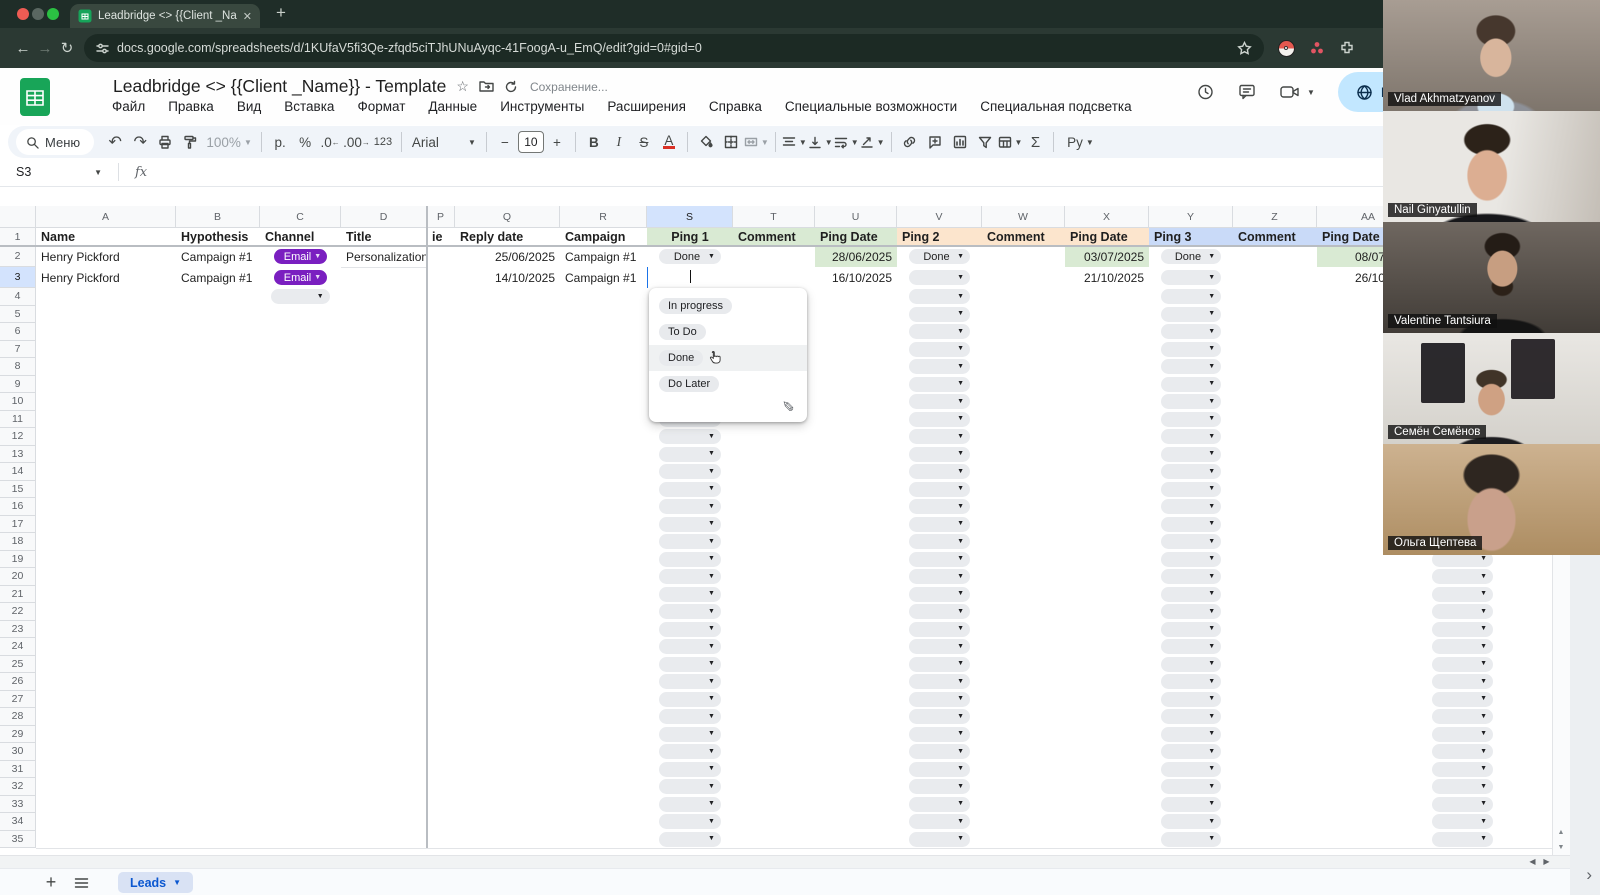 The width and height of the screenshot is (1600, 895). Describe the element at coordinates (1205, 92) in the screenshot. I see `version-history-icon` at that location.